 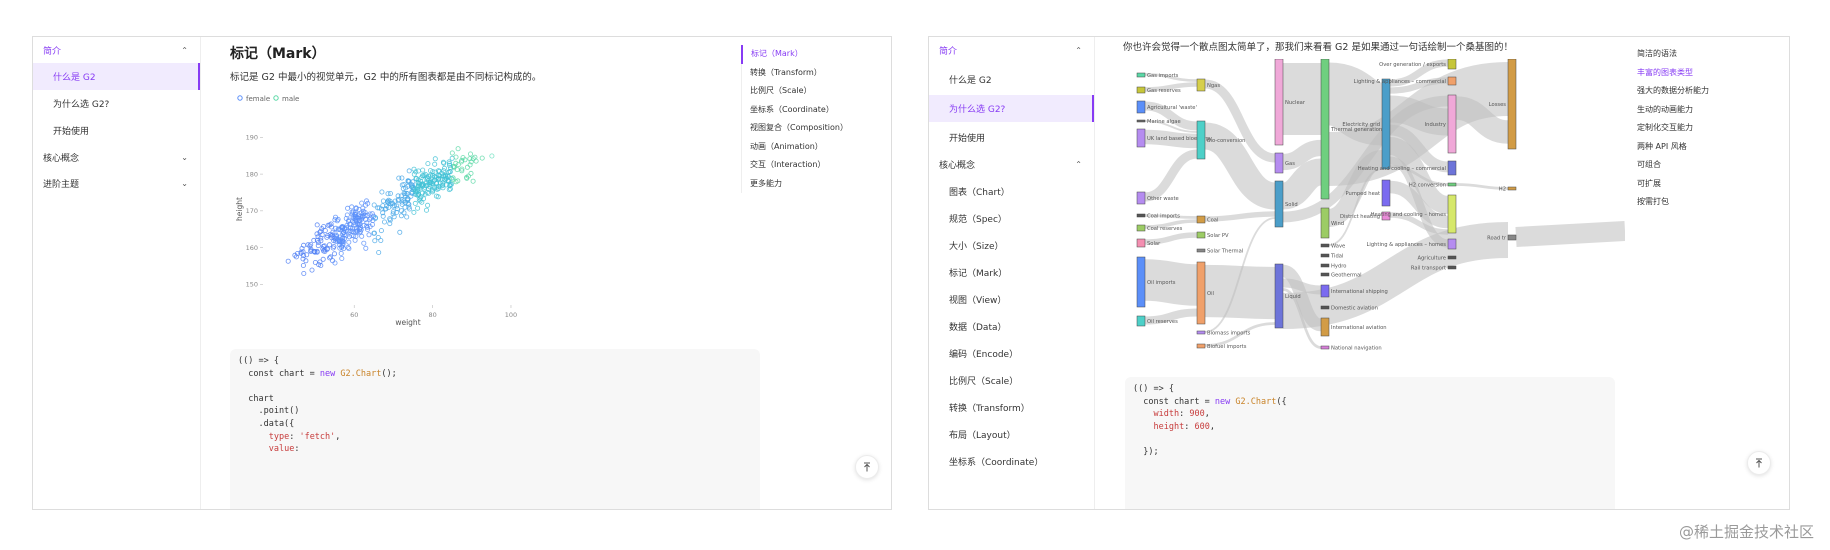 I want to click on sidebar-item-mark: 标记（Mark）, so click(x=1011, y=272).